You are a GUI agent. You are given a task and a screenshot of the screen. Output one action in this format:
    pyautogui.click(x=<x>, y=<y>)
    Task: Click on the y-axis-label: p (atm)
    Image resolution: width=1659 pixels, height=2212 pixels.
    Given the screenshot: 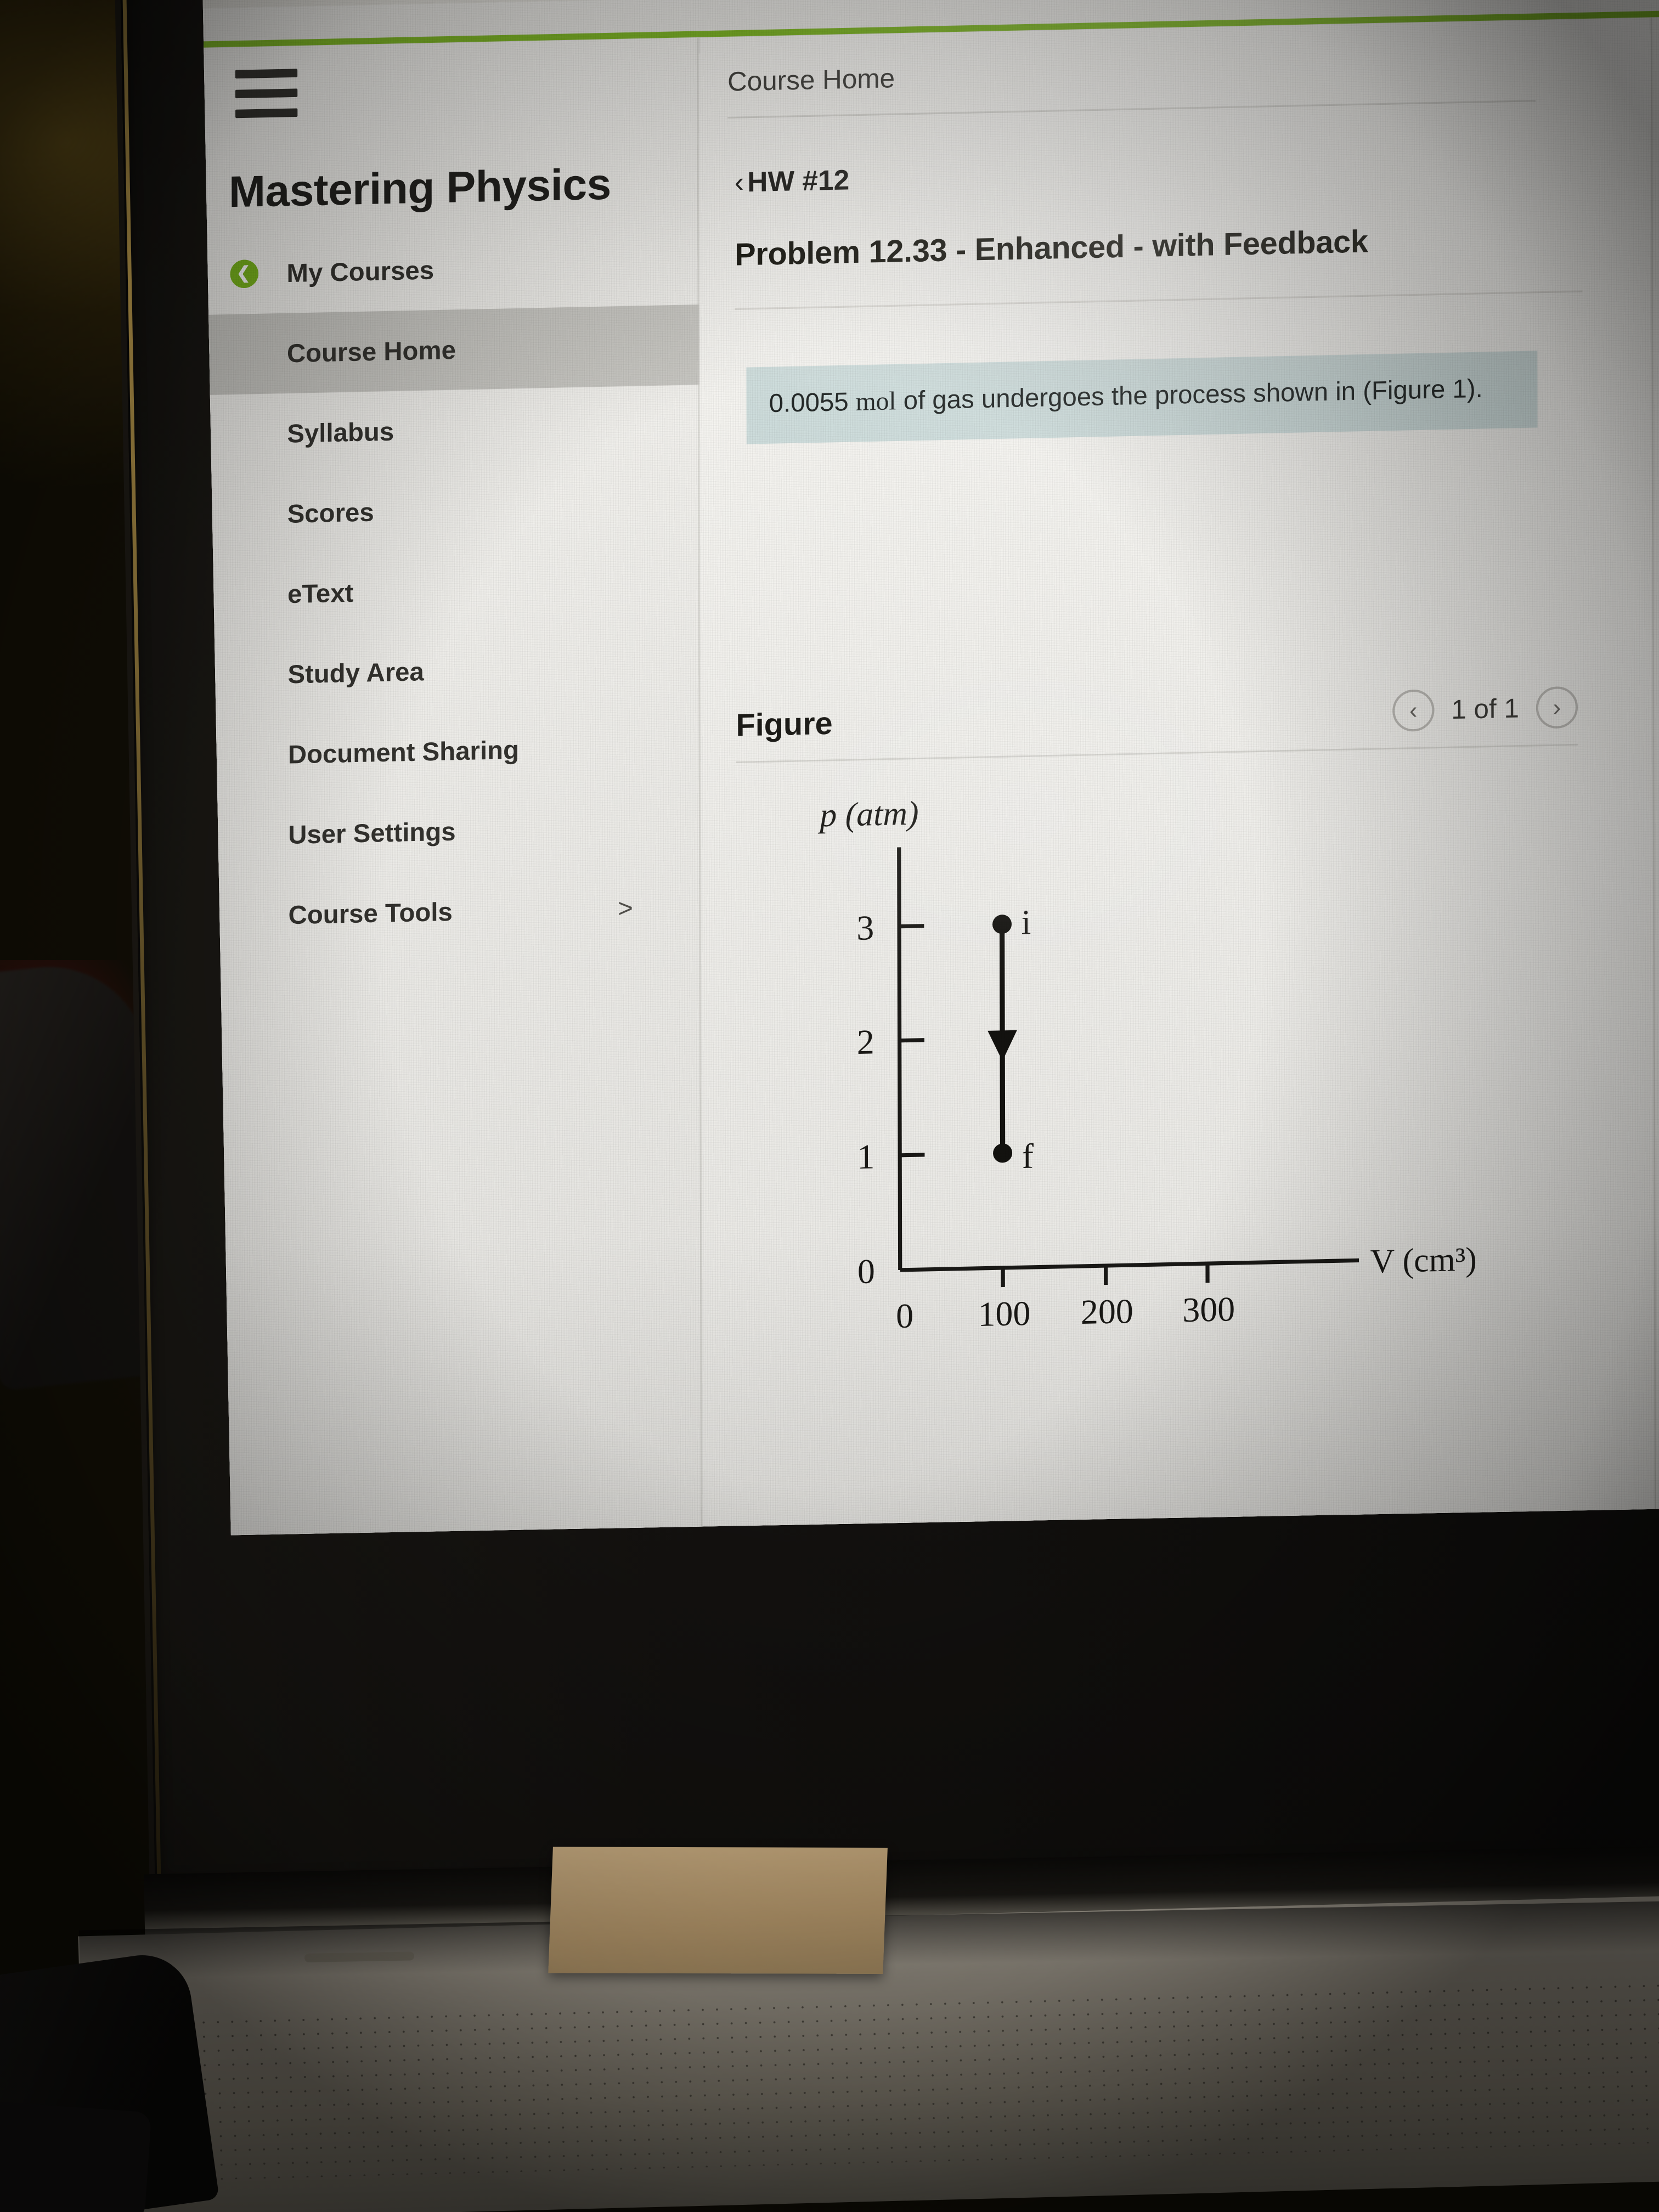 What is the action you would take?
    pyautogui.click(x=868, y=814)
    